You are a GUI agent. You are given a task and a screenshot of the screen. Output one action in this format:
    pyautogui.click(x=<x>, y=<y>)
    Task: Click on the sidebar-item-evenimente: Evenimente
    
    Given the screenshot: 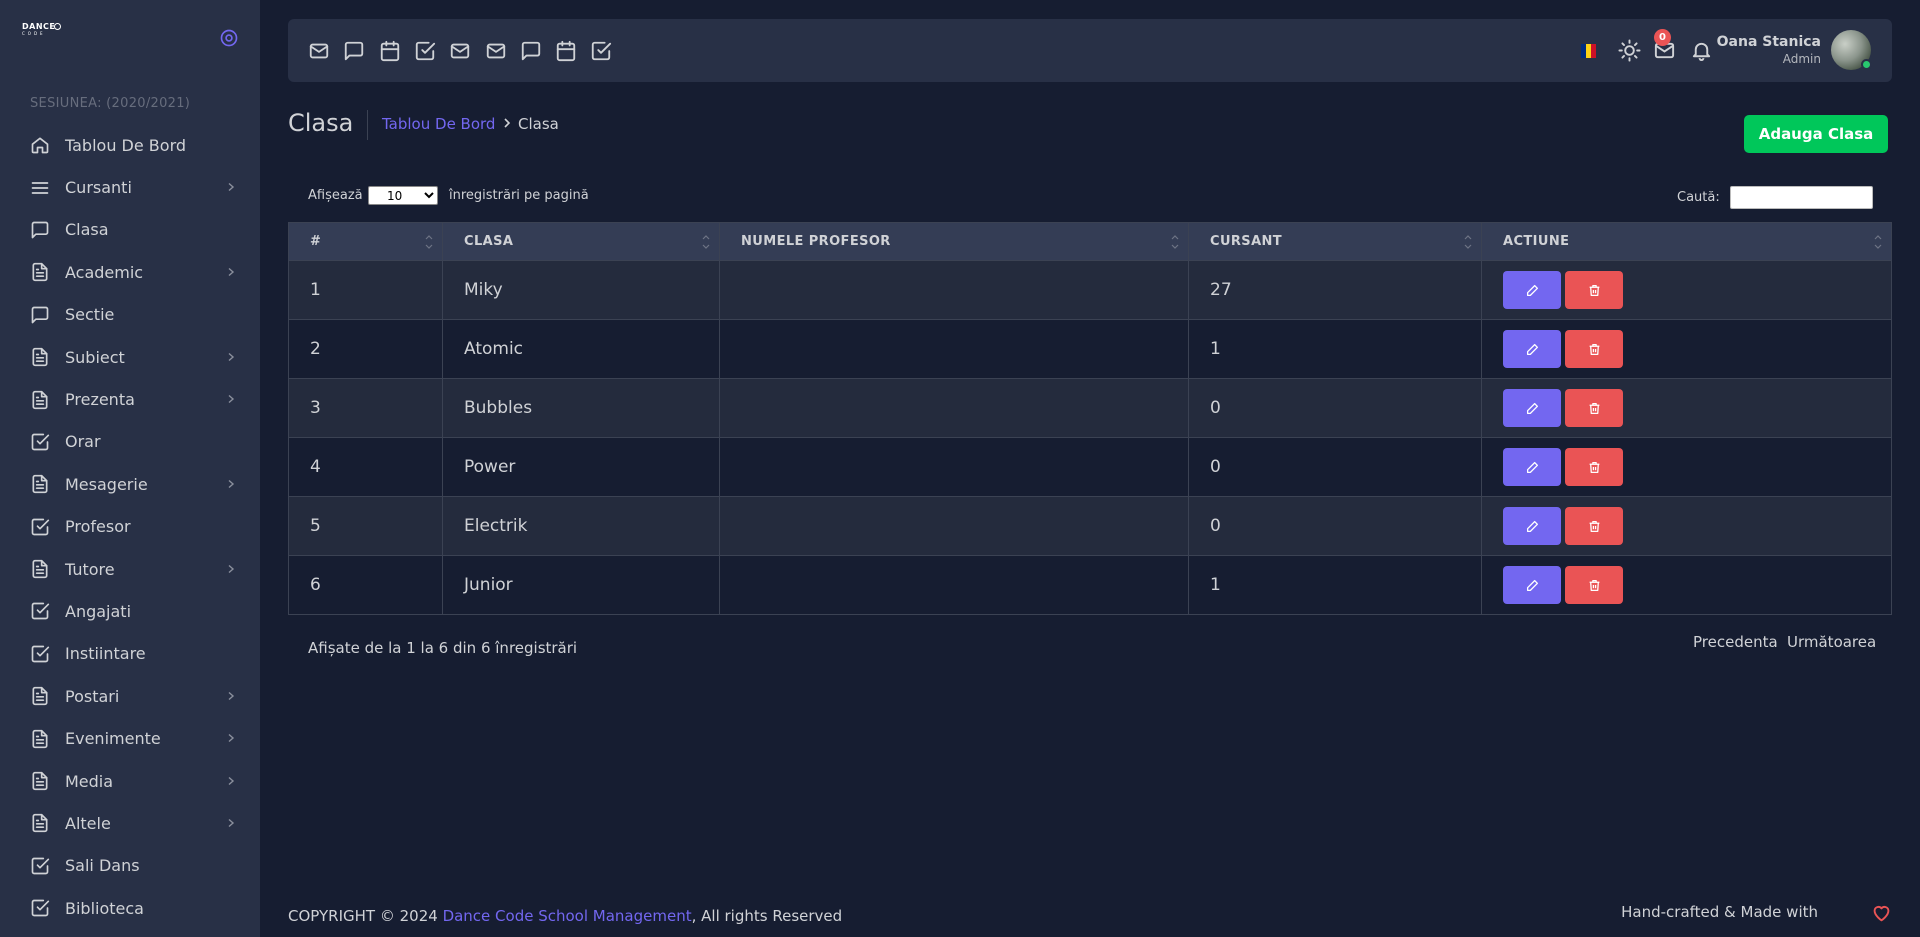 What is the action you would take?
    pyautogui.click(x=130, y=738)
    